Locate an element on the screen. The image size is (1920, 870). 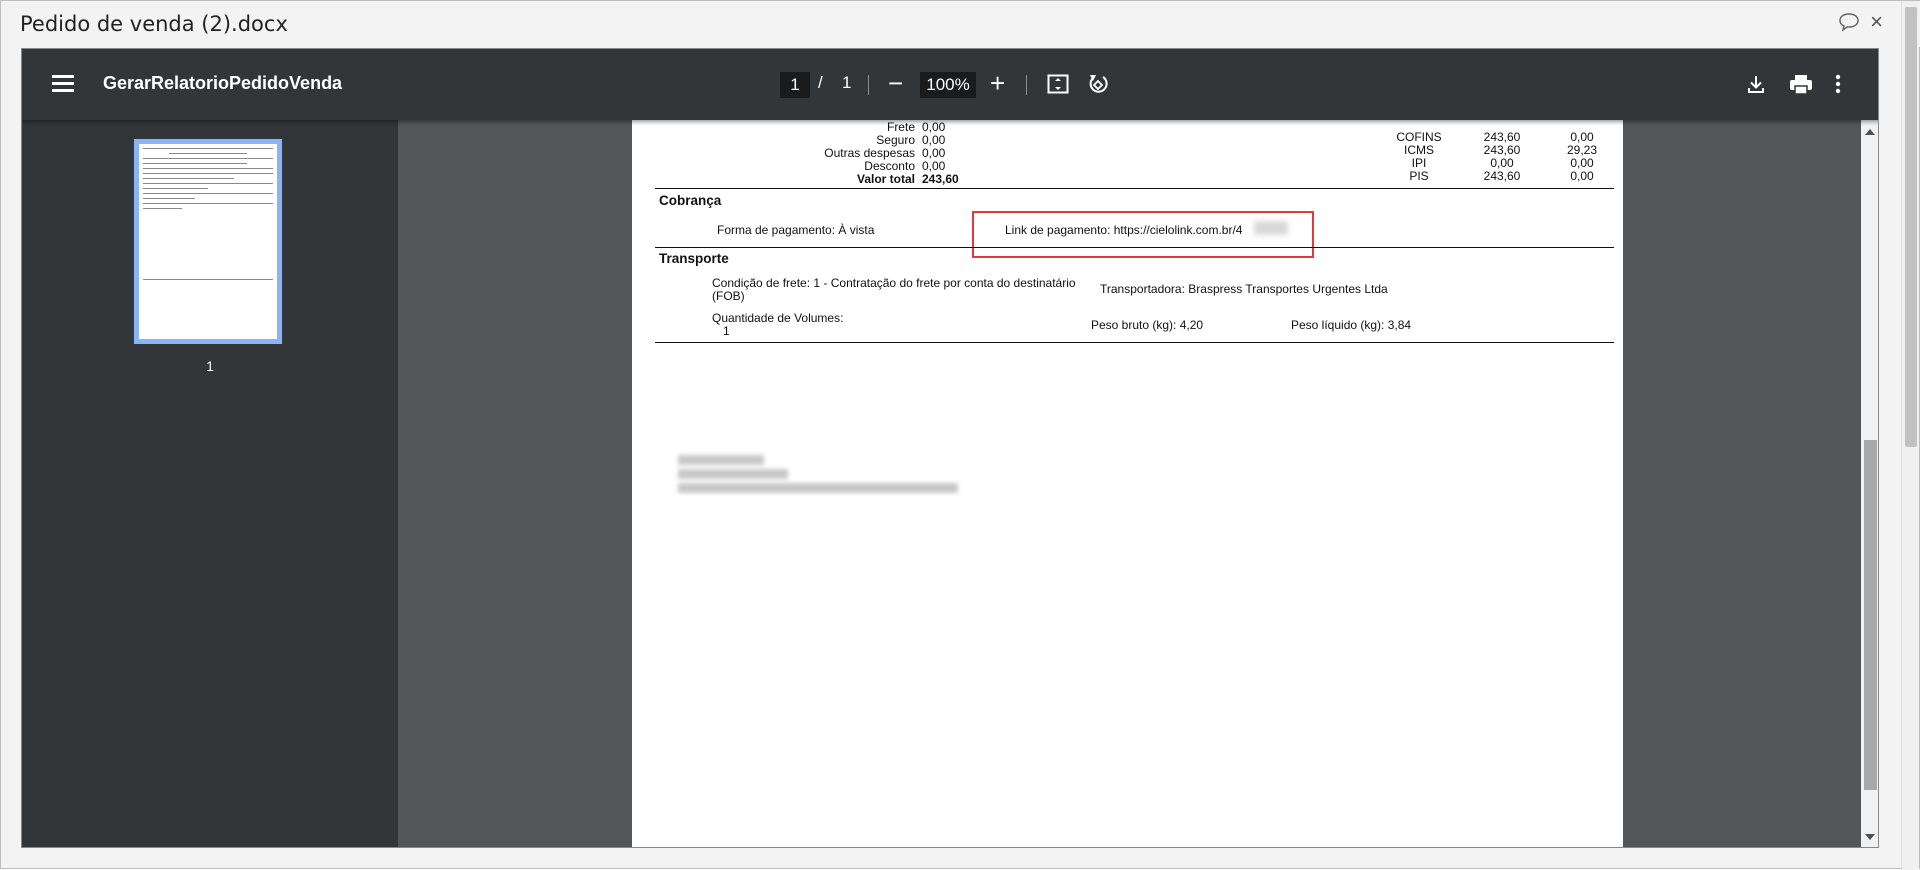
total-label: Desconto is located at coordinates (889, 166).